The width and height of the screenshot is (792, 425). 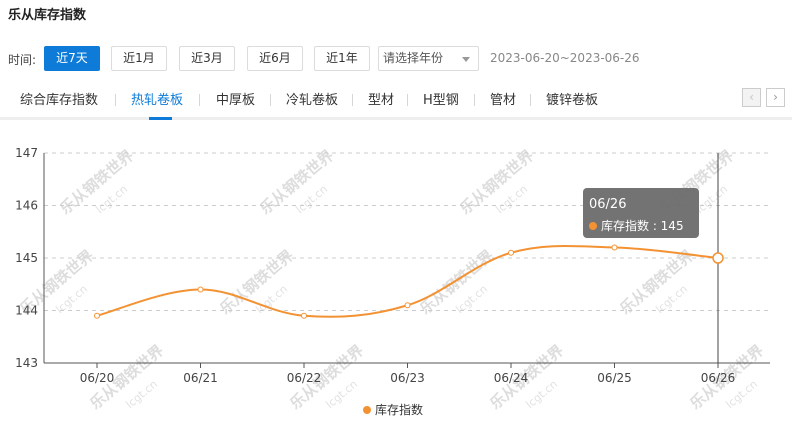 I want to click on page-title: 乐从库存指数, so click(x=47, y=15).